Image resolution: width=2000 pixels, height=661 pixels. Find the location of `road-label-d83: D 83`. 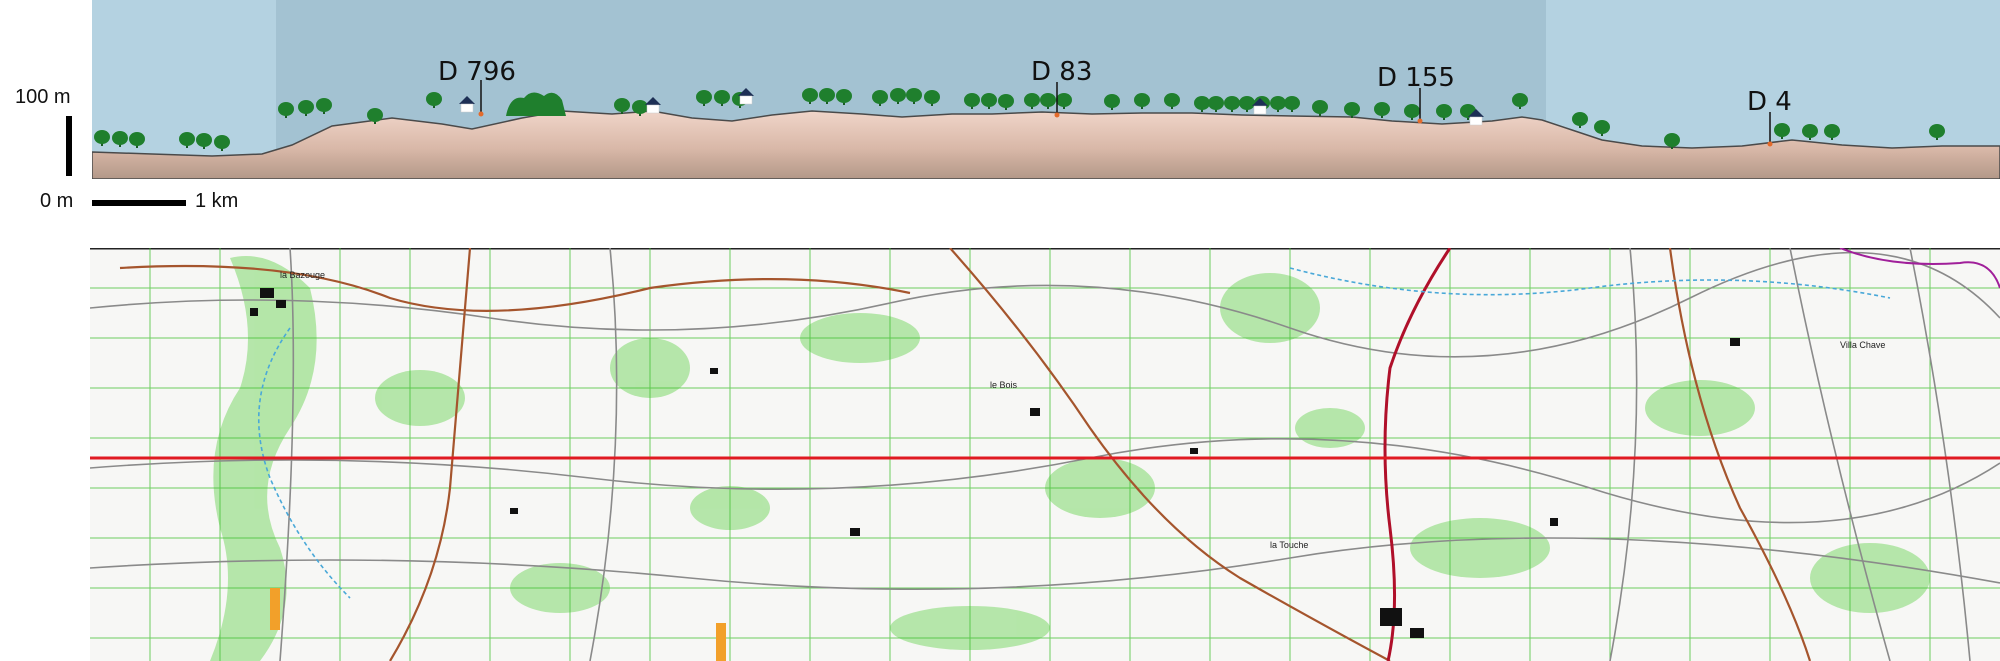

road-label-d83: D 83 is located at coordinates (1061, 72).